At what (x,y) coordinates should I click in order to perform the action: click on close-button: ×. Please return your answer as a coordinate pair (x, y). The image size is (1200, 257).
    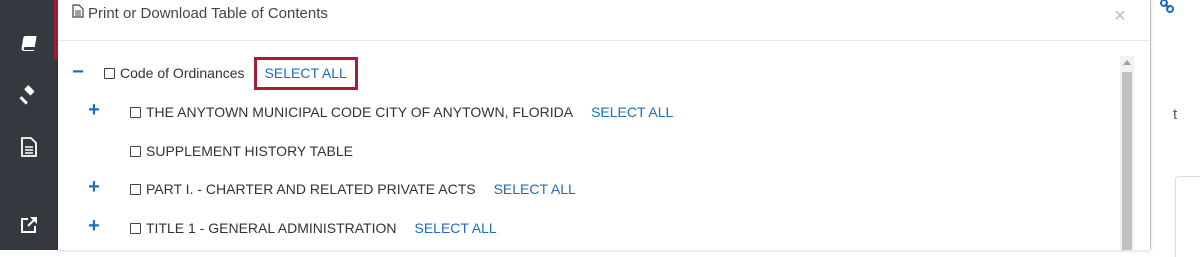
    Looking at the image, I should click on (1120, 16).